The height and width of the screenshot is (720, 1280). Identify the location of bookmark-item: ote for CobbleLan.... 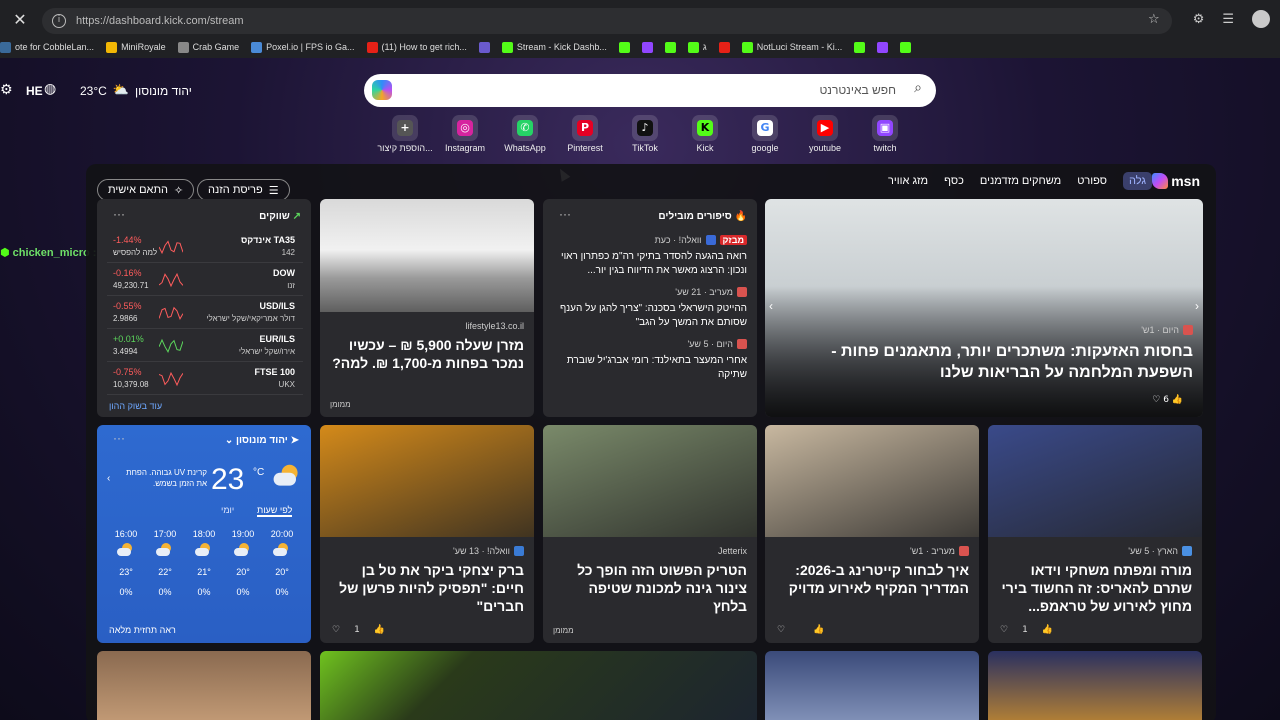
(47, 47).